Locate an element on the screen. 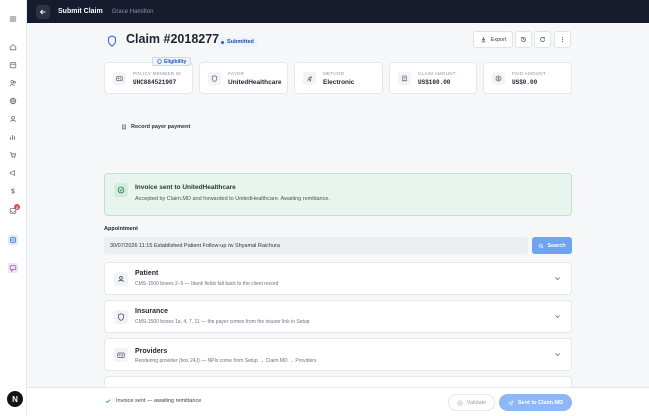  person-icon is located at coordinates (13, 119).